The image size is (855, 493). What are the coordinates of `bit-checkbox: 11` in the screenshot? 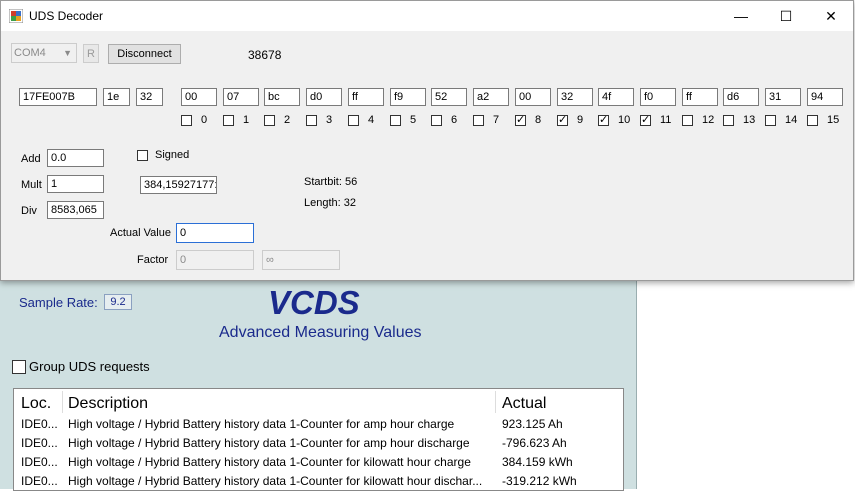 It's located at (656, 119).